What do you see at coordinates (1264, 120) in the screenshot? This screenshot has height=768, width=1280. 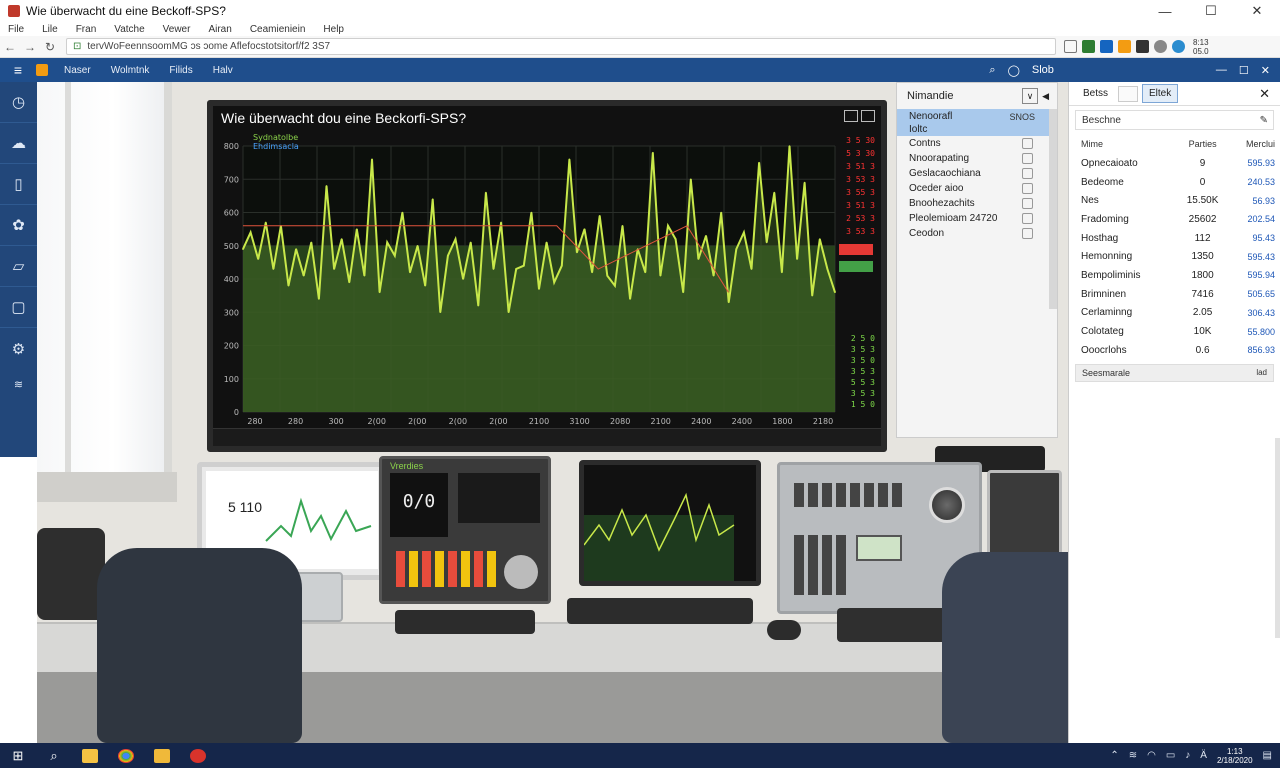 I see `pencil-icon: ✎` at bounding box center [1264, 120].